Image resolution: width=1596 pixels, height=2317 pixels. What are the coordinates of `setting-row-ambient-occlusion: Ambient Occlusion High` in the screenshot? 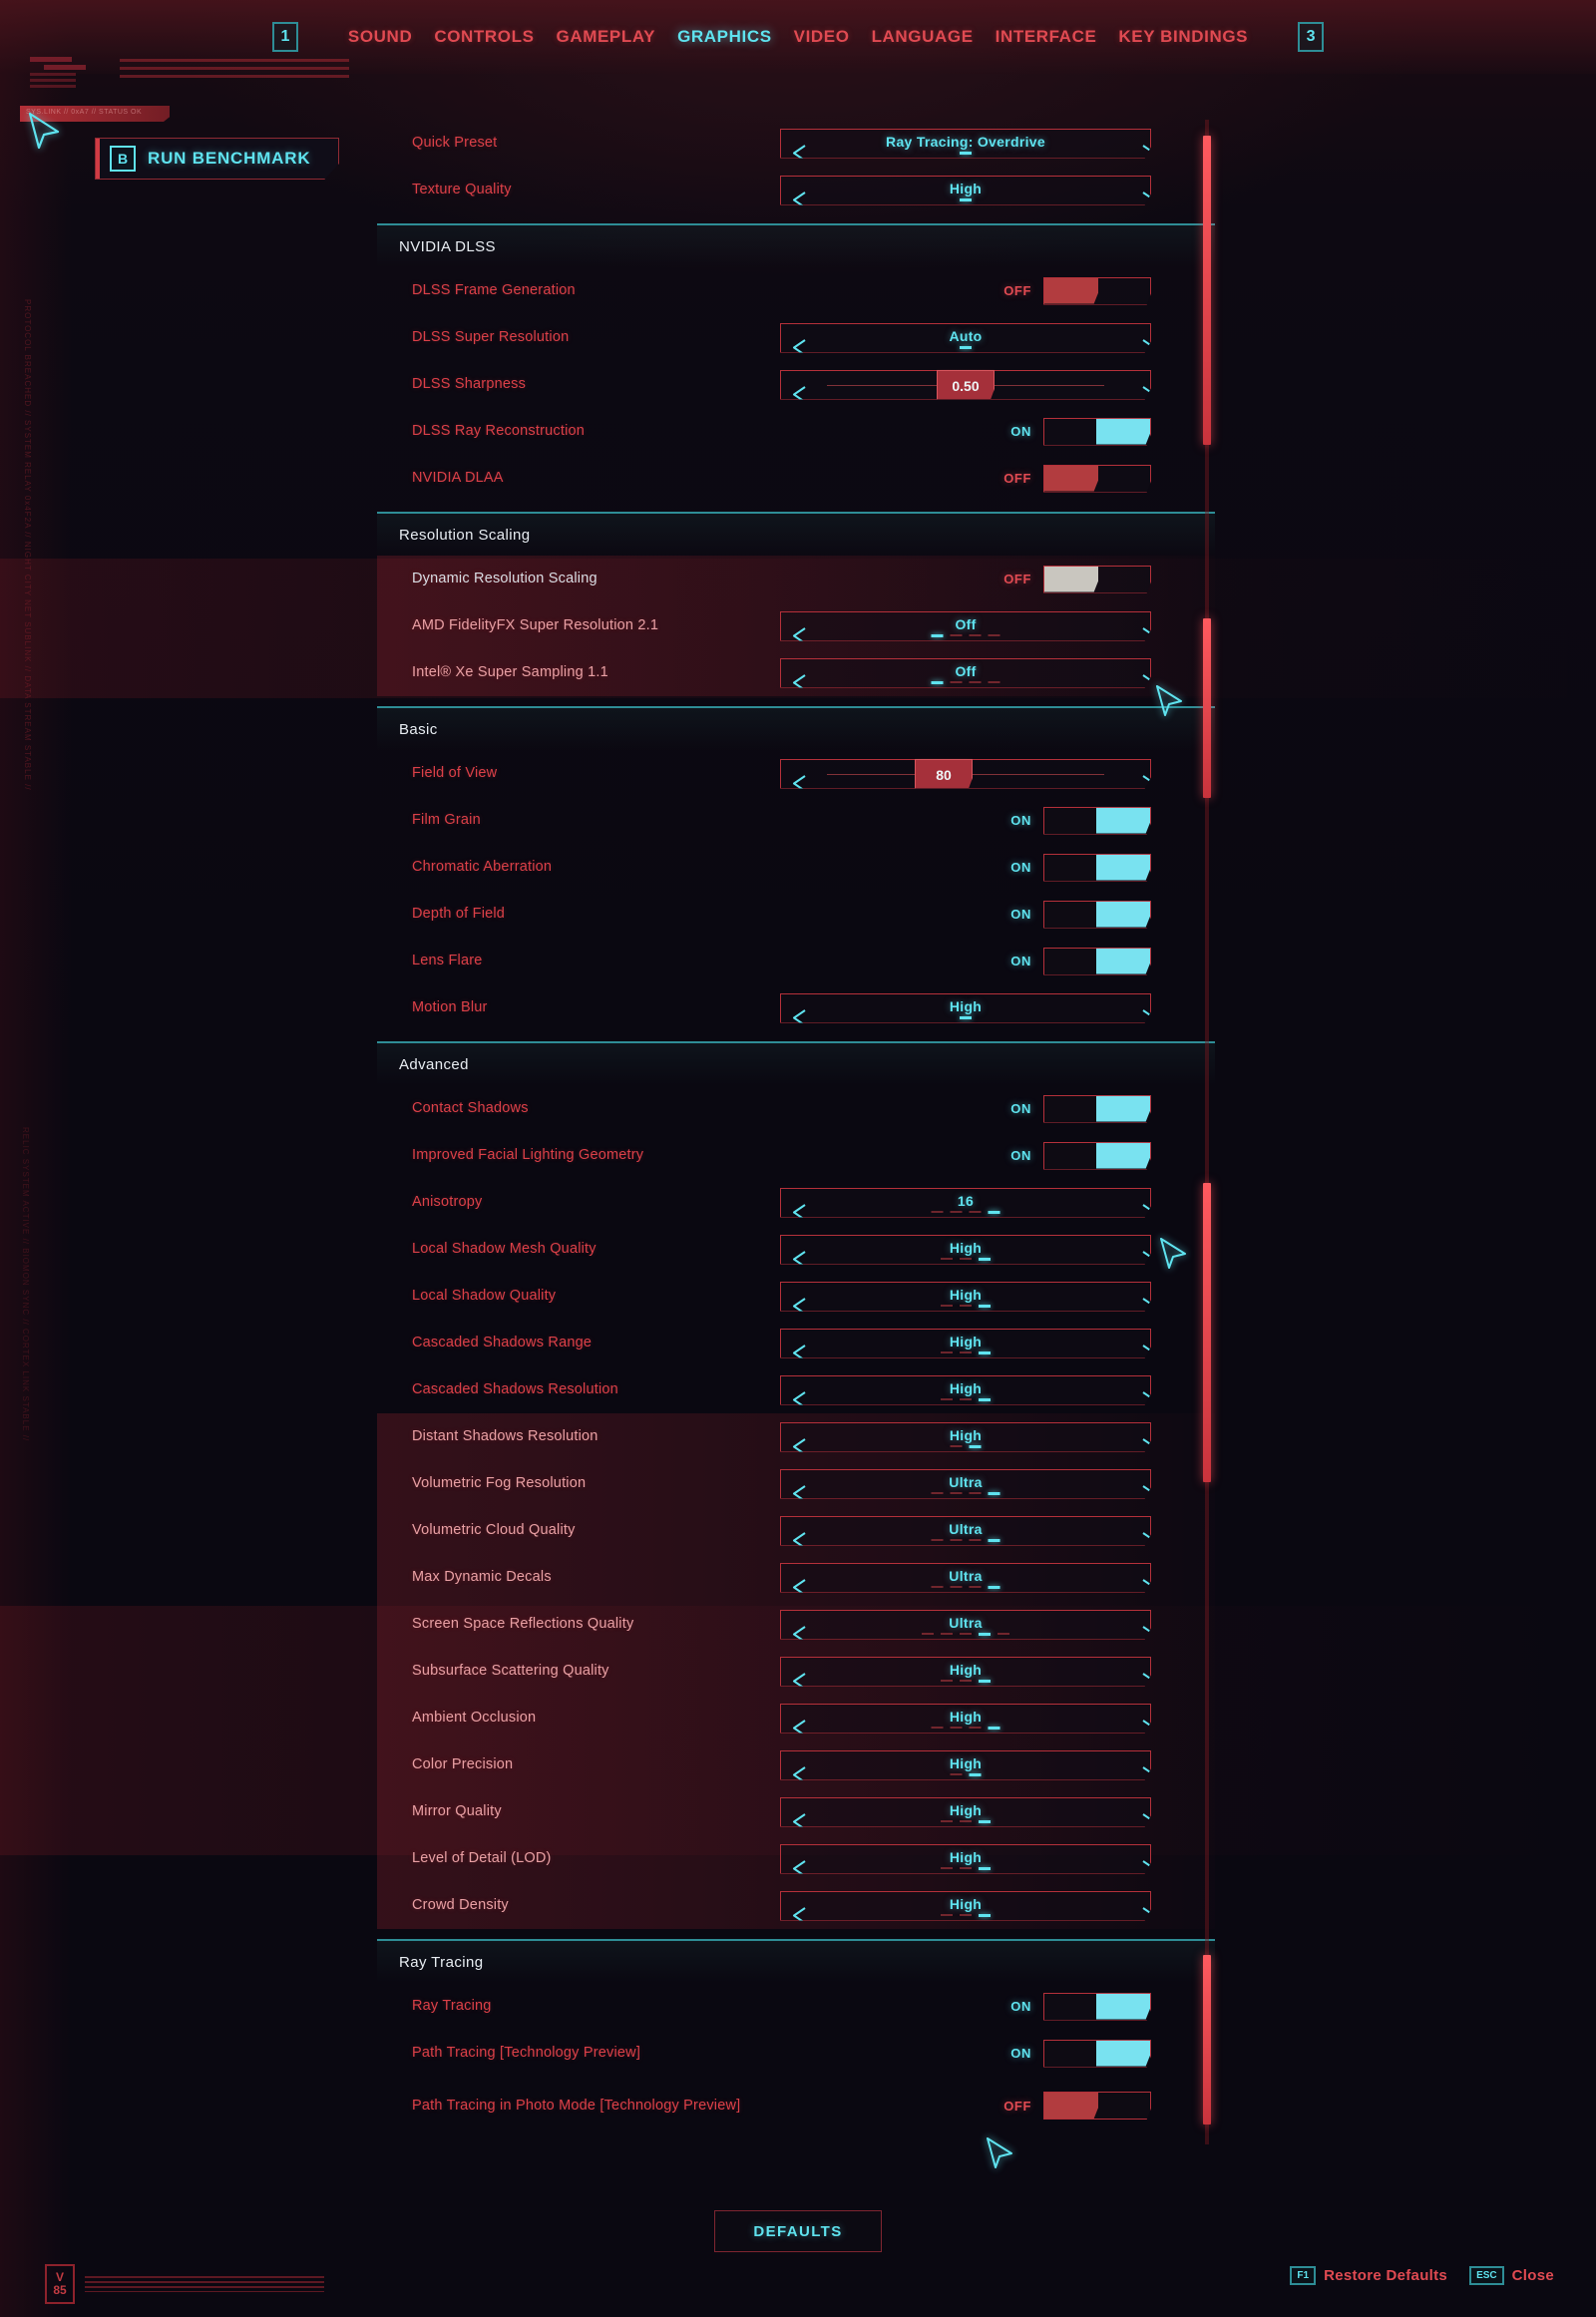 It's located at (796, 1718).